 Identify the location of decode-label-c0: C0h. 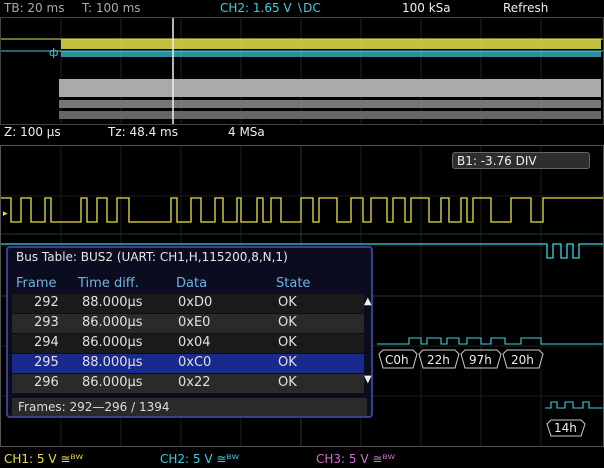
(397, 360).